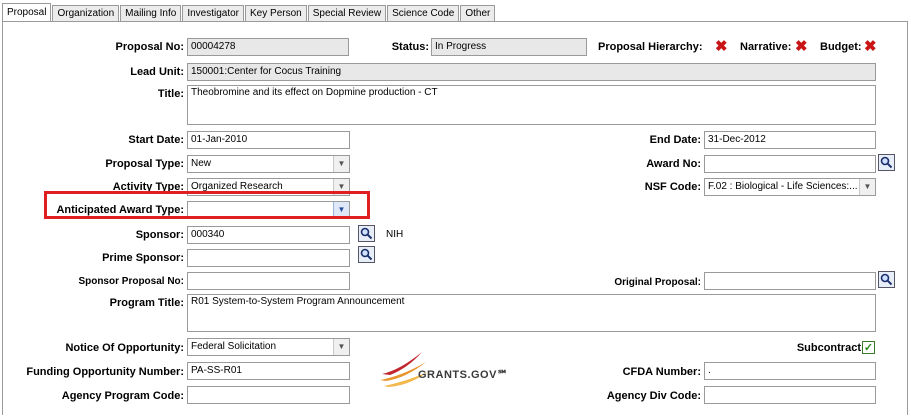 Image resolution: width=911 pixels, height=417 pixels. Describe the element at coordinates (148, 187) in the screenshot. I see `activity-type-label: Activity Type:` at that location.